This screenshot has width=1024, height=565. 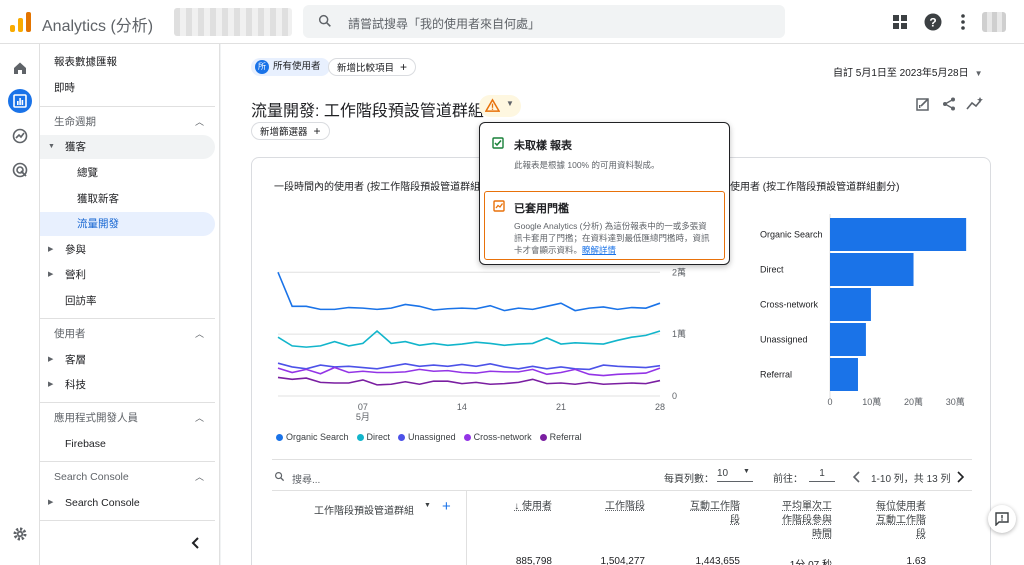 What do you see at coordinates (543, 146) in the screenshot?
I see `unsampled-title: 未取樣 報表` at bounding box center [543, 146].